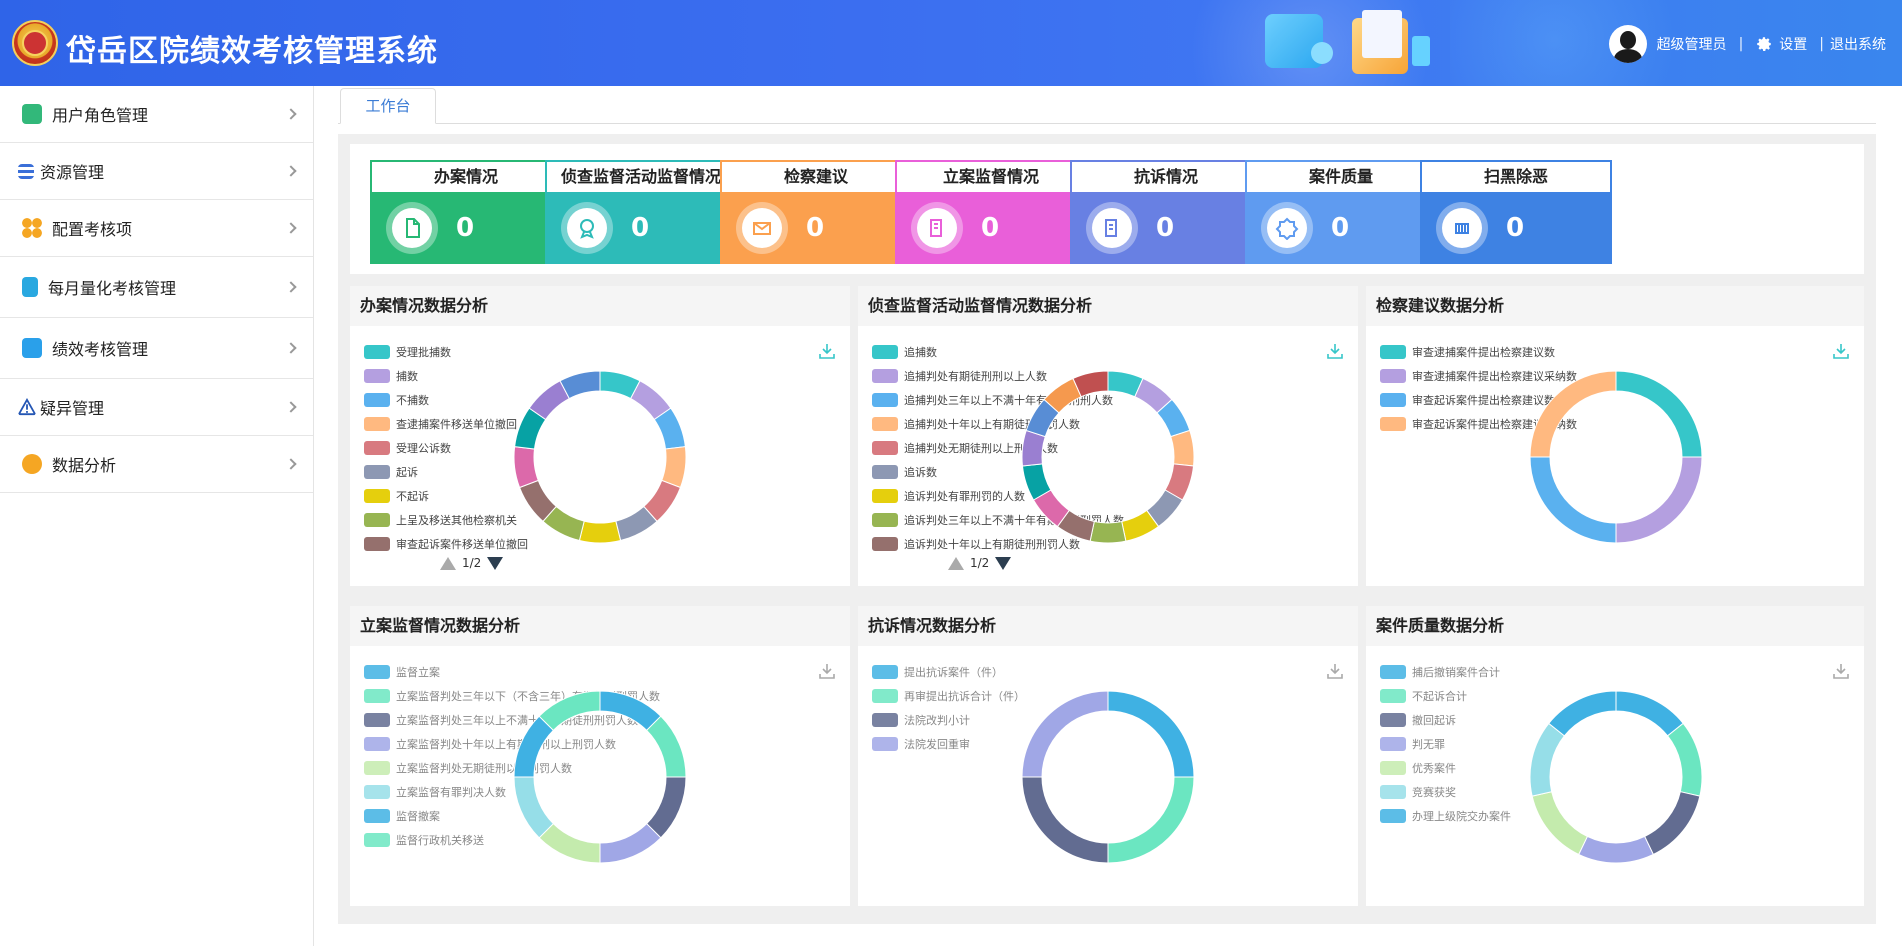 The image size is (1902, 946). I want to click on stat-card: 立案监督情况 0, so click(991, 212).